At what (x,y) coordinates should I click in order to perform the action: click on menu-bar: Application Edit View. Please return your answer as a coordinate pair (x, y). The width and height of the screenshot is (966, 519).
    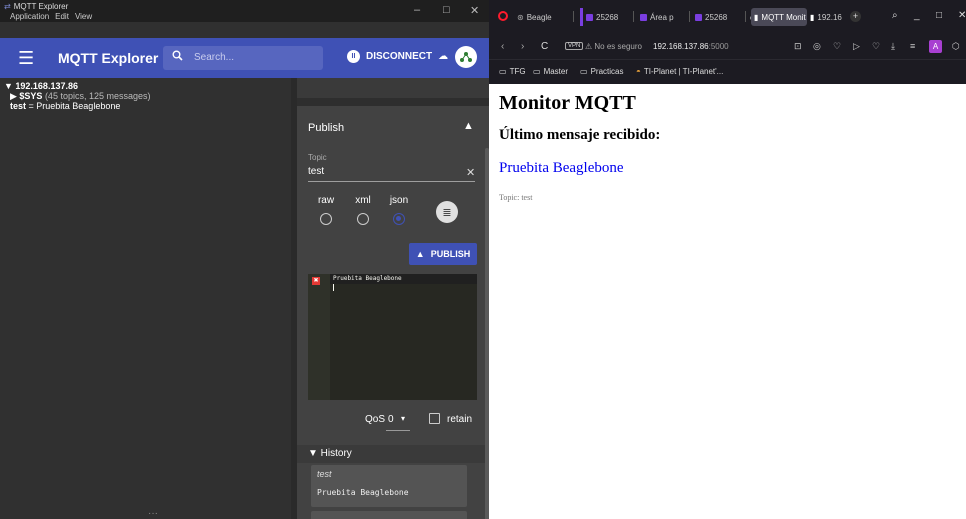
    Looking at the image, I should click on (51, 16).